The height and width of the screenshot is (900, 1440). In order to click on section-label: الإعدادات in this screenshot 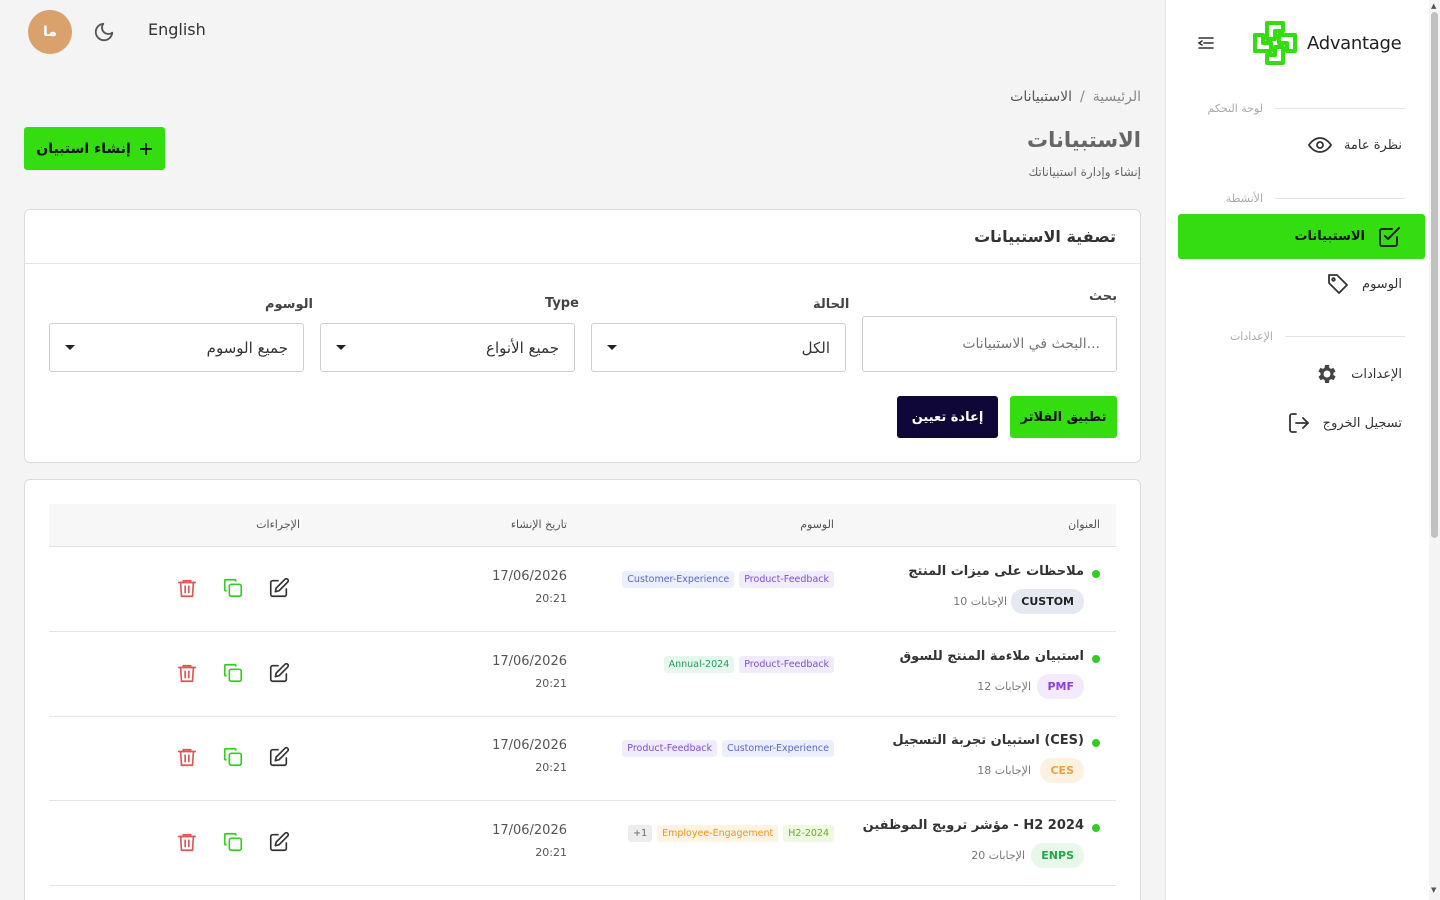, I will do `click(1251, 336)`.